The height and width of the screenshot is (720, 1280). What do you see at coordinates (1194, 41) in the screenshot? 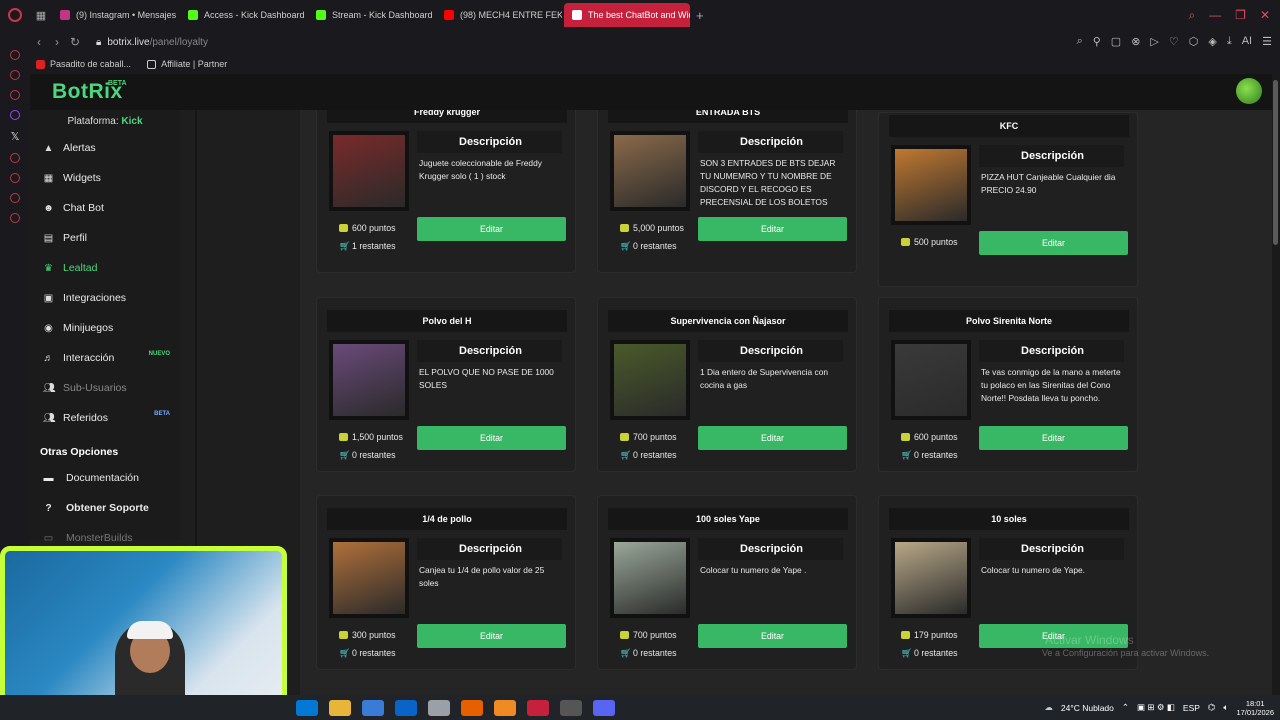
I see `extensions-icon: ⬡` at bounding box center [1194, 41].